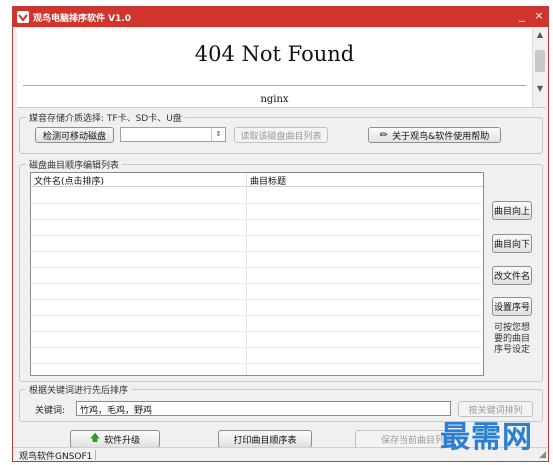  Describe the element at coordinates (268, 180) in the screenshot. I see `column-header-title: 曲目标题` at that location.